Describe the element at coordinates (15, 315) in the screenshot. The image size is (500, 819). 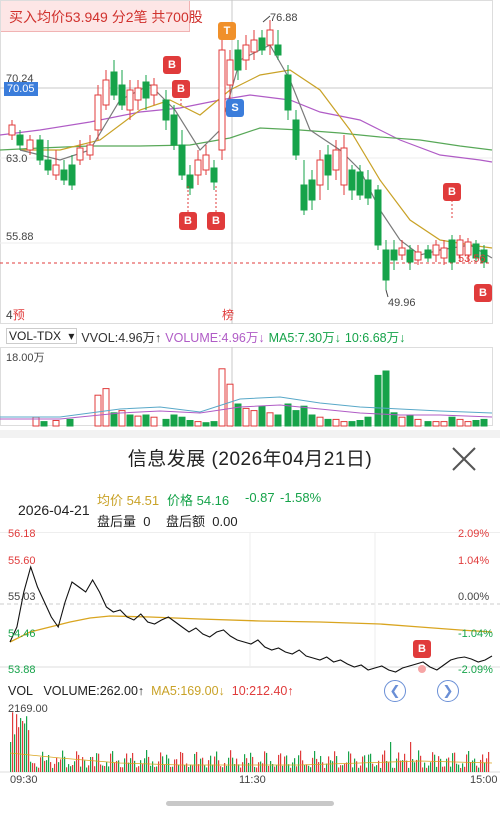
I see `kline-bottom-label: 4预` at that location.